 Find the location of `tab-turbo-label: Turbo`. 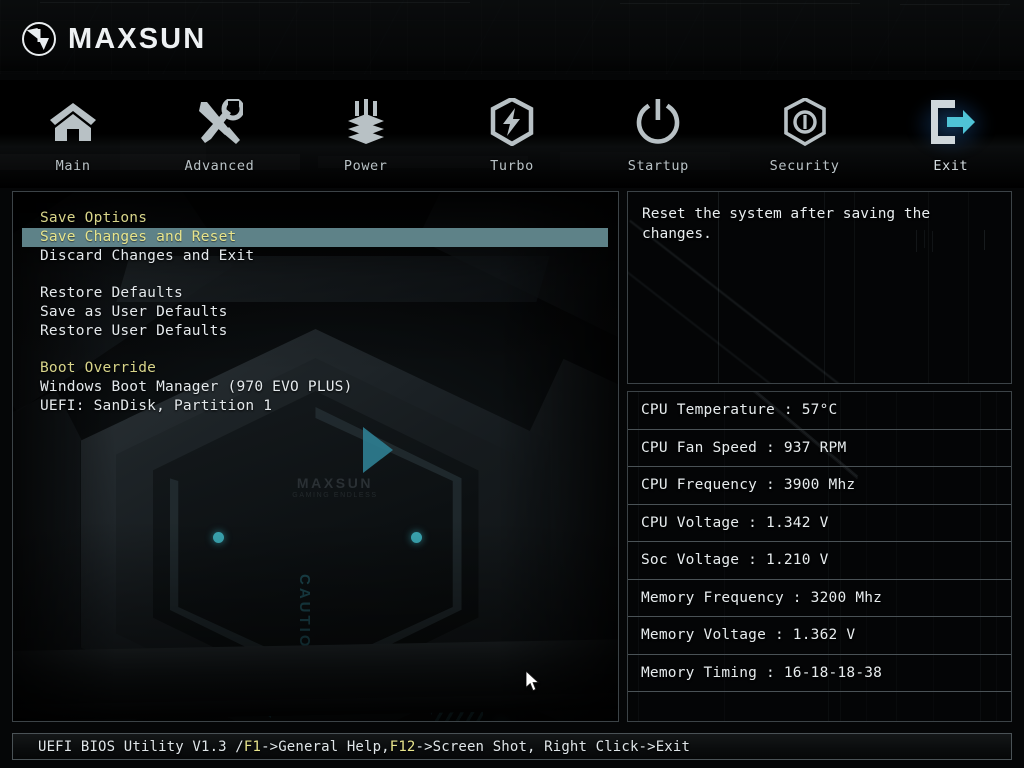

tab-turbo-label: Turbo is located at coordinates (512, 166).